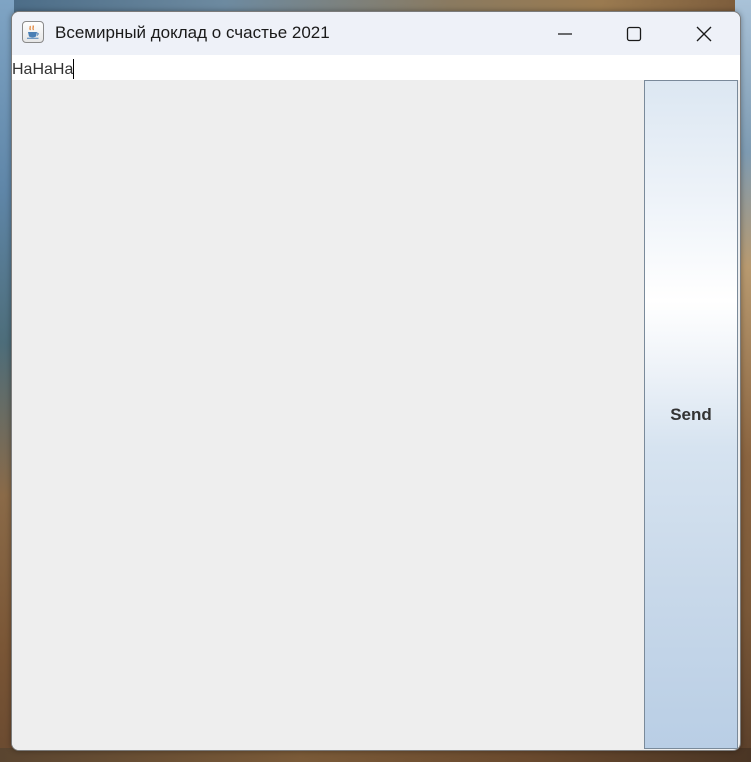 This screenshot has width=751, height=762. Describe the element at coordinates (192, 32) in the screenshot. I see `window-title: Всемирный доклад о счастье 2021` at that location.